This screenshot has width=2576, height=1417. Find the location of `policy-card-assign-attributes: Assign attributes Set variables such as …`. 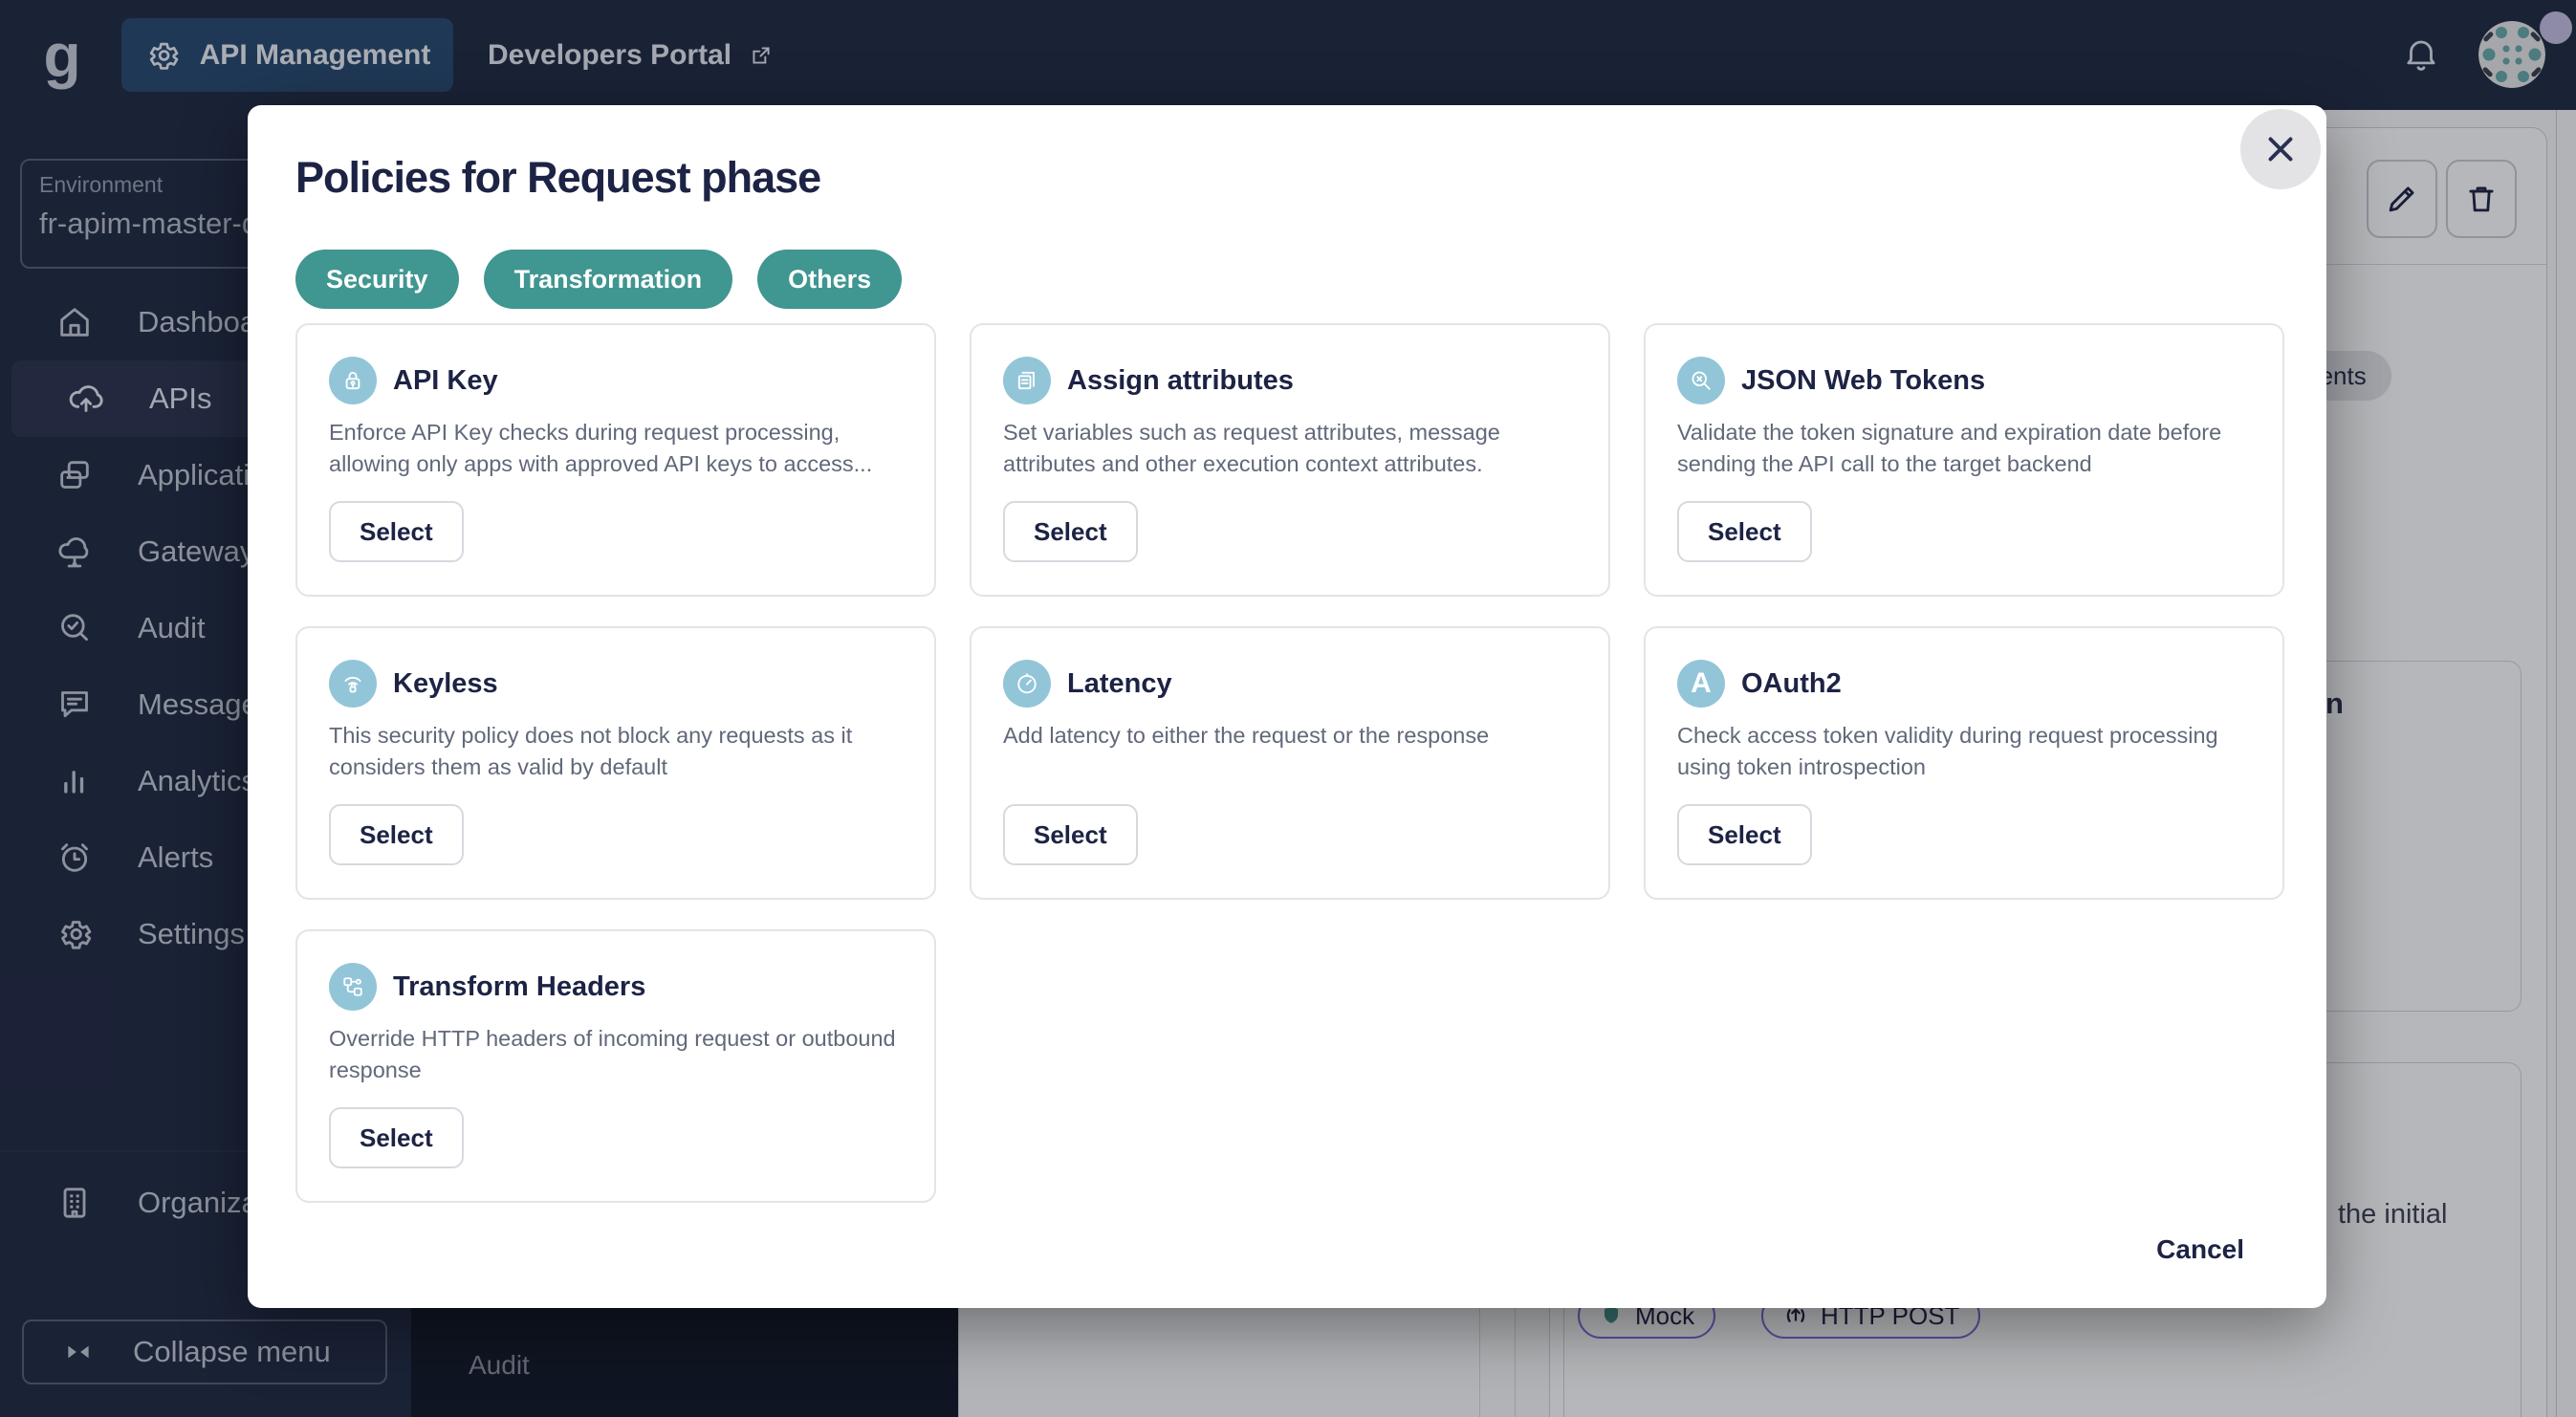

policy-card-assign-attributes: Assign attributes Set variables such as … is located at coordinates (1290, 460).